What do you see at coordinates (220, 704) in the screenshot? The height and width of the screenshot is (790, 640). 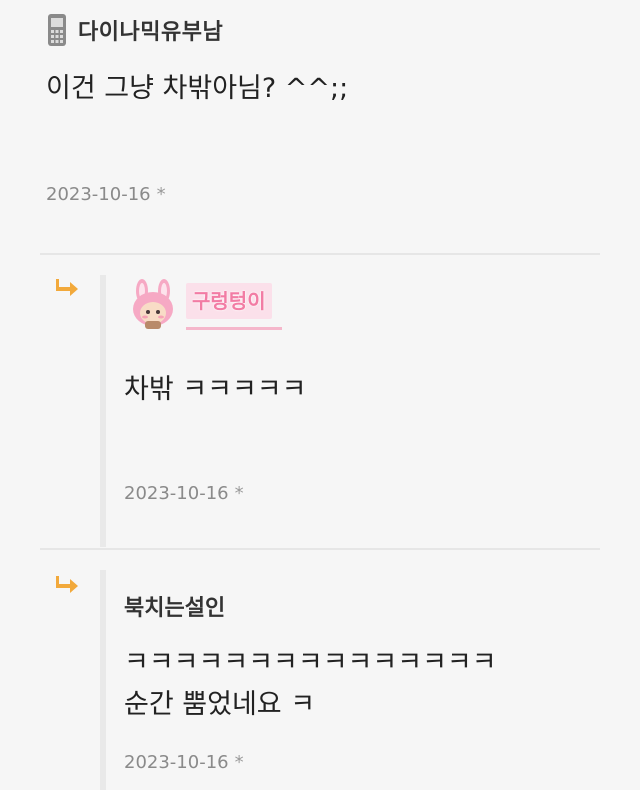 I see `reply-text-line2: 순간 뿜었네요 ㅋ` at bounding box center [220, 704].